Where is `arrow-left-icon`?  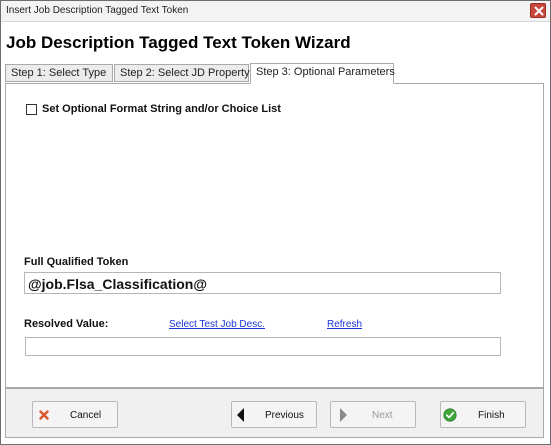 arrow-left-icon is located at coordinates (240, 415).